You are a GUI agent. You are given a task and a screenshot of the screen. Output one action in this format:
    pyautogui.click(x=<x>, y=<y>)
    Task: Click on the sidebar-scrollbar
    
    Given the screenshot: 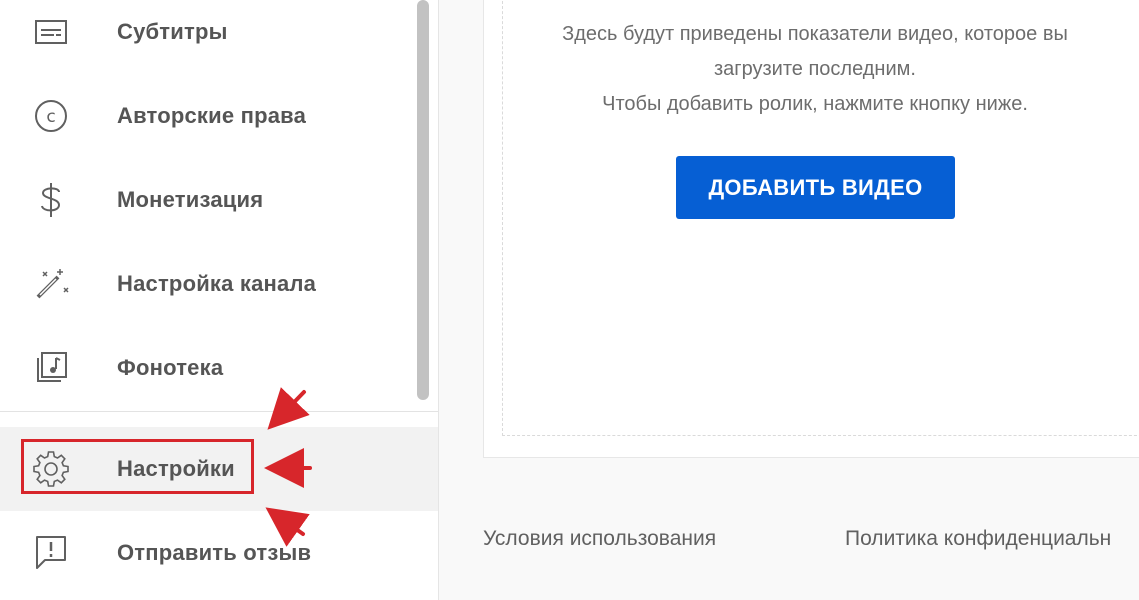 What is the action you would take?
    pyautogui.click(x=423, y=202)
    